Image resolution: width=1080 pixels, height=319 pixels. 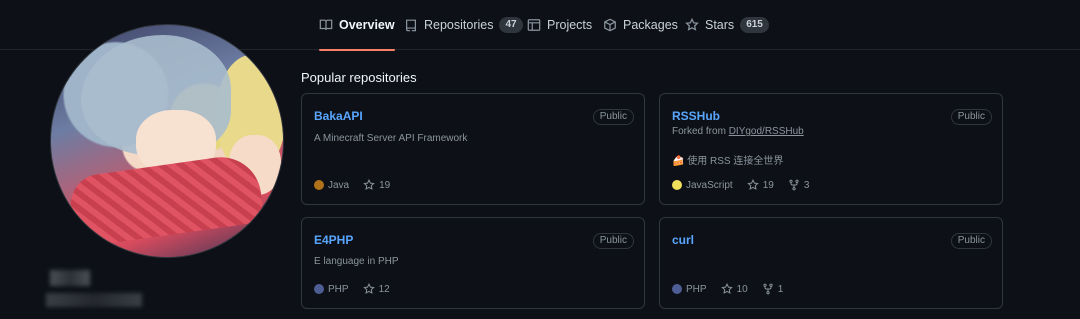 I want to click on forked-from-link: DIYgod/RSSHub, so click(x=766, y=131).